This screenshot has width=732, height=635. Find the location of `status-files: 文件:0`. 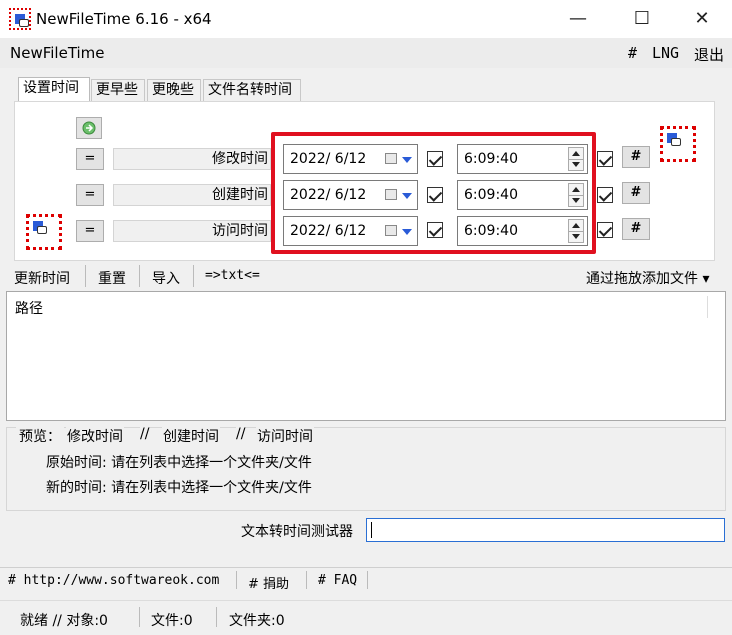

status-files: 文件:0 is located at coordinates (172, 621).